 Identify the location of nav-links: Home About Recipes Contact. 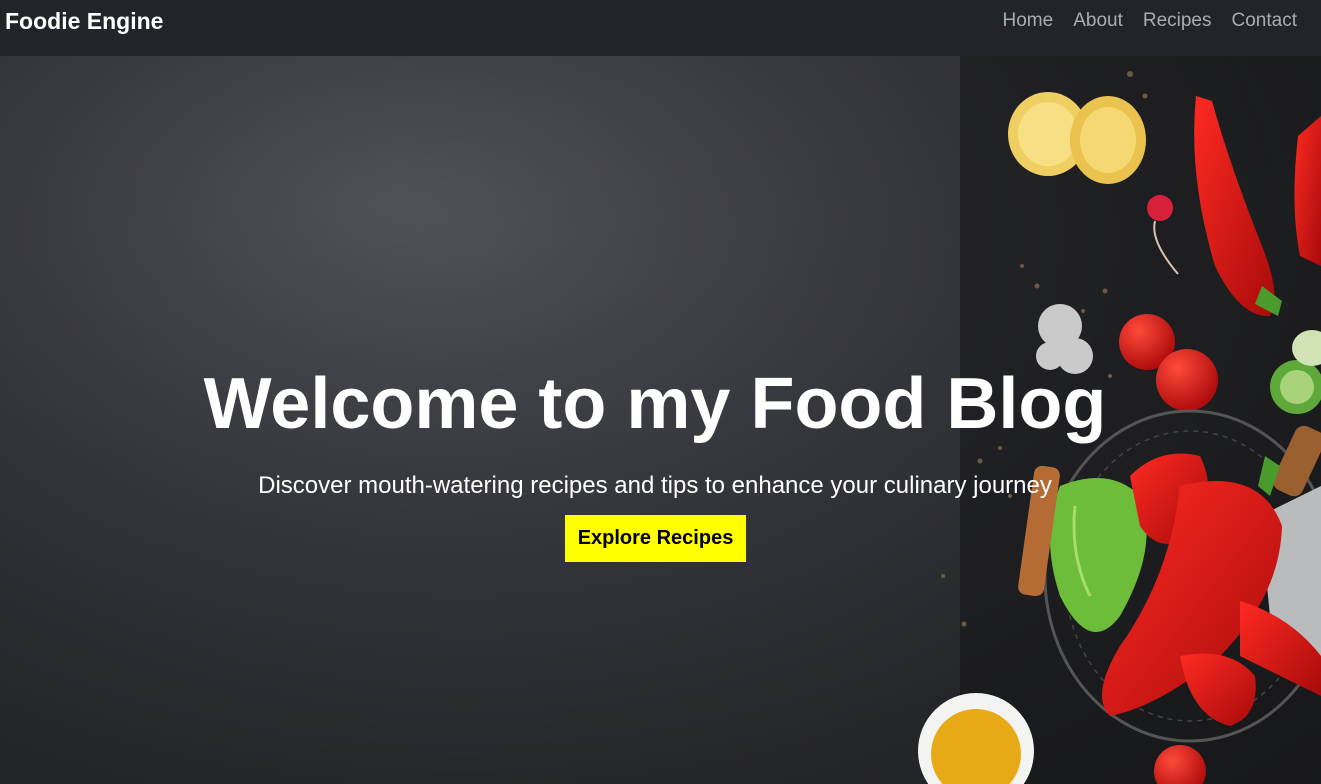
(1150, 21).